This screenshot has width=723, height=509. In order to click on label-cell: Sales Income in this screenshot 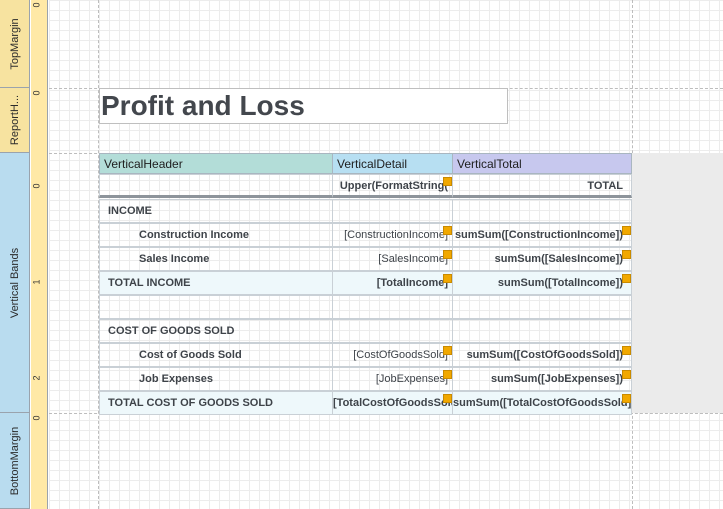, I will do `click(216, 259)`.